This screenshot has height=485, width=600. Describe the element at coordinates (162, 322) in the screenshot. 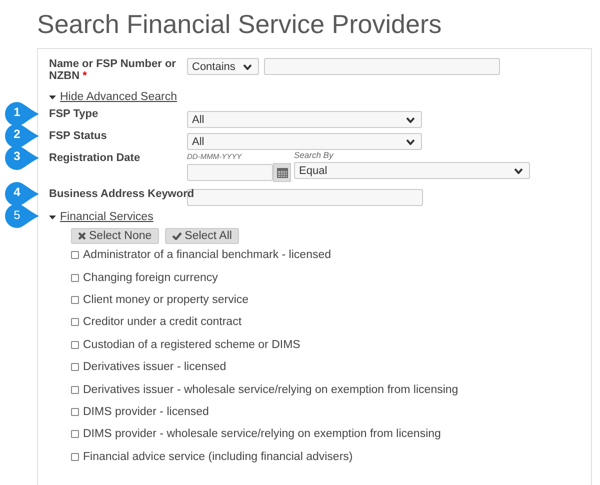

I see `service-label: Creditor under a credit contract` at that location.